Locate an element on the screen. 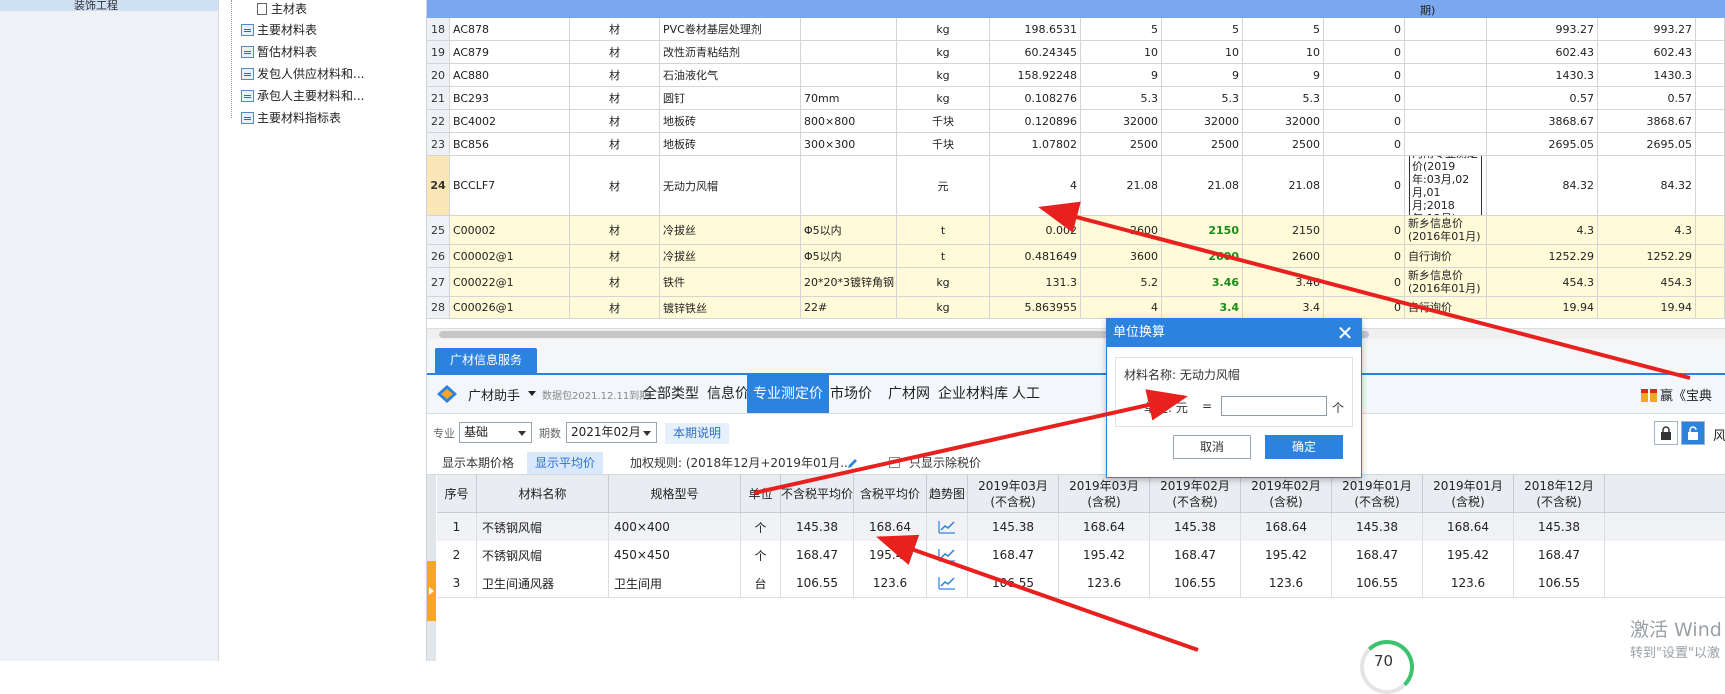  grid-cell-spec: 800×800 is located at coordinates (849, 121).